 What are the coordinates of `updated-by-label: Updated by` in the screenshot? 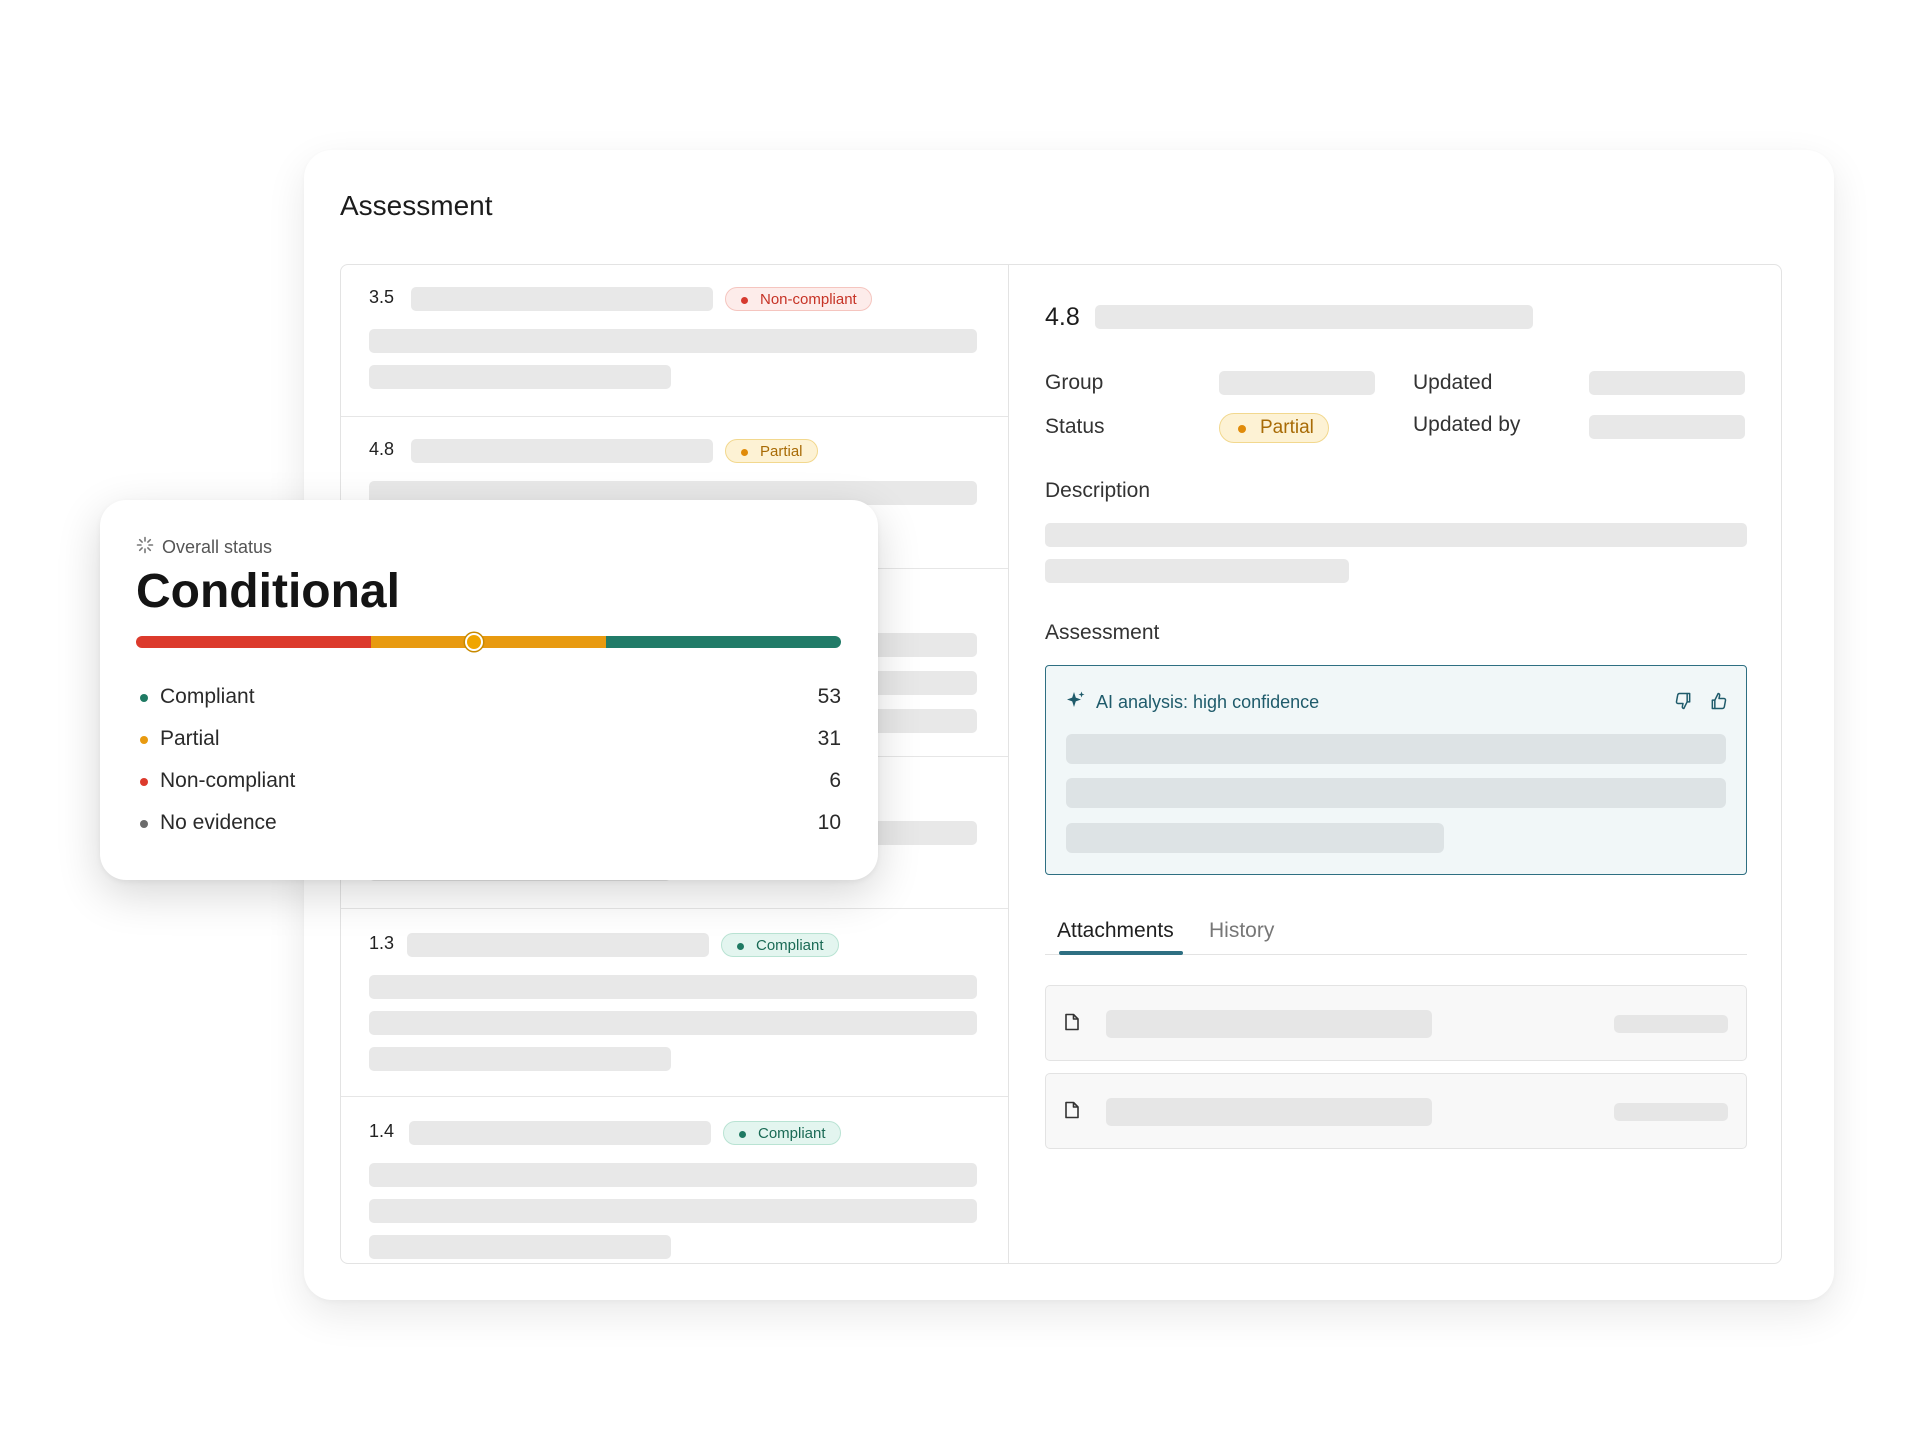 It's located at (1467, 424).